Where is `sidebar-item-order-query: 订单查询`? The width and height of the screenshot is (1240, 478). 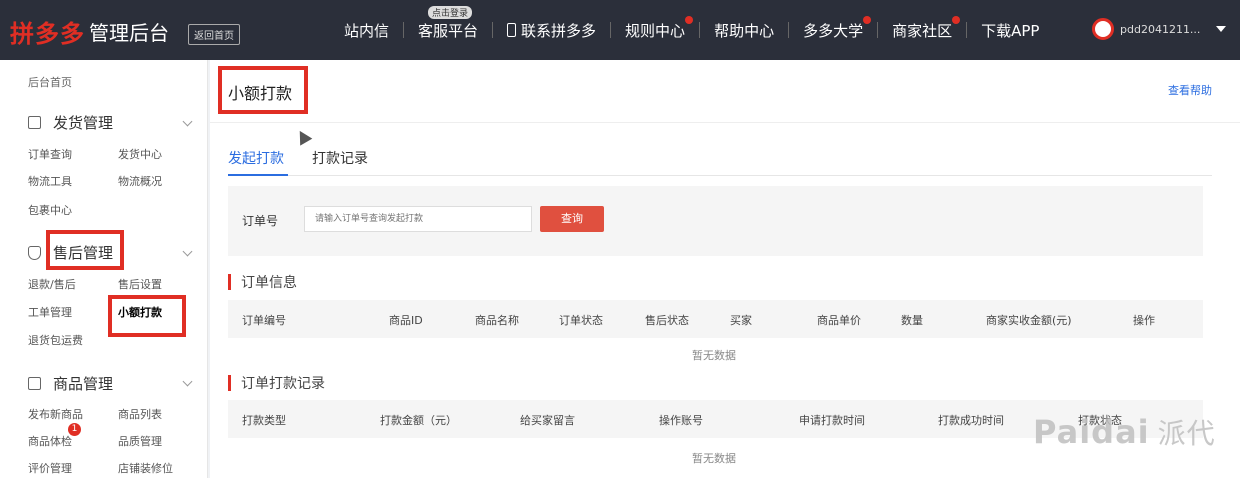 sidebar-item-order-query: 订单查询 is located at coordinates (50, 154).